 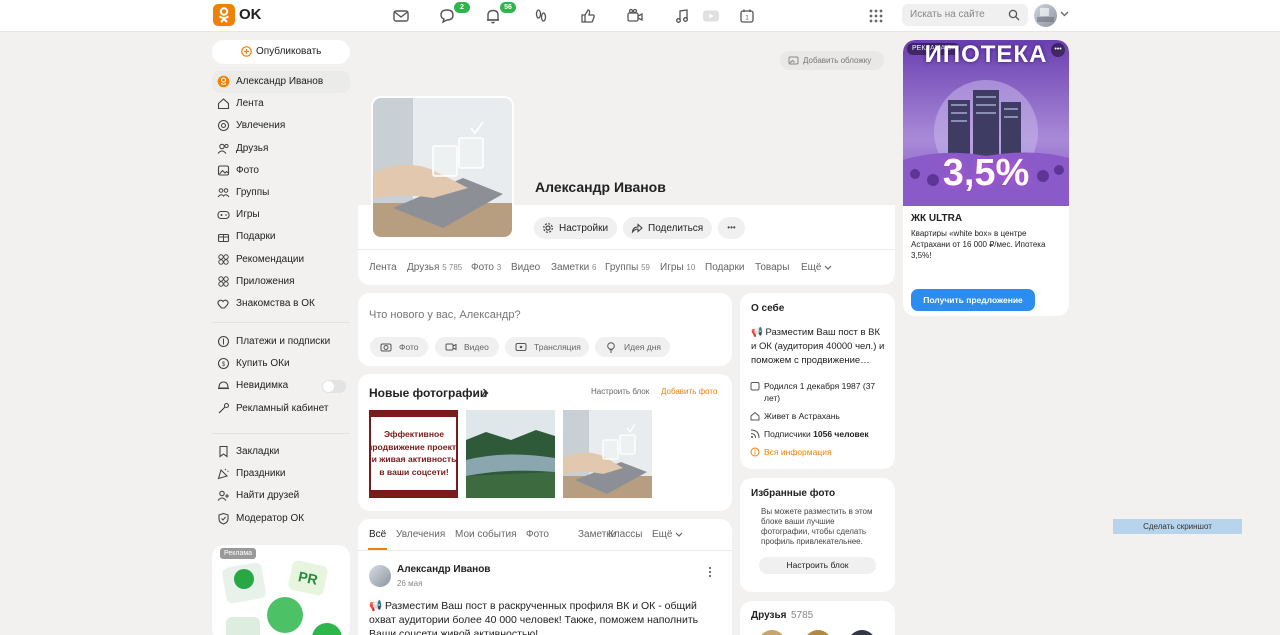 What do you see at coordinates (281, 52) in the screenshot?
I see `publish-button: Опубликовать` at bounding box center [281, 52].